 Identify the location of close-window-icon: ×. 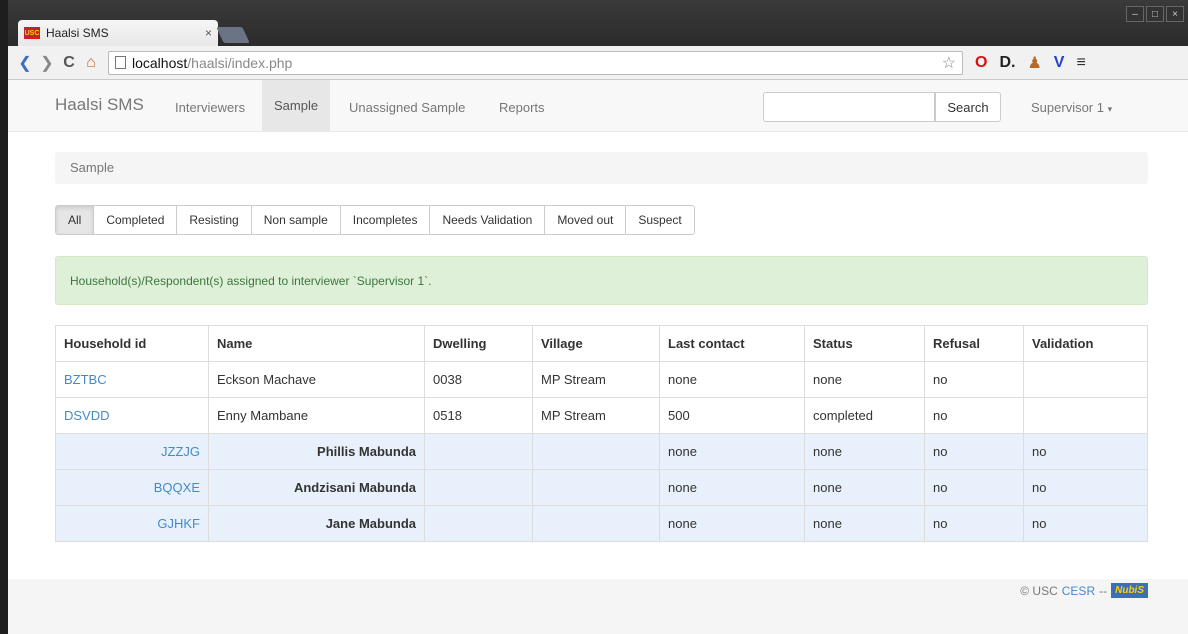
(1175, 14).